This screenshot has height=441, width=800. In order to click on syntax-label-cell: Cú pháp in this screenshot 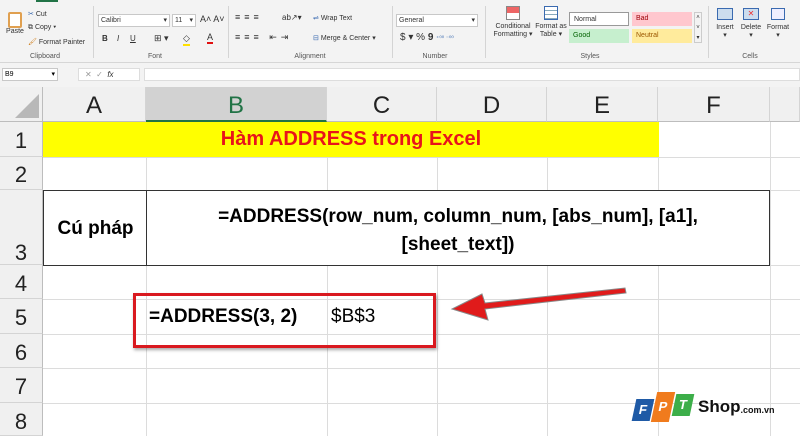, I will do `click(95, 228)`.